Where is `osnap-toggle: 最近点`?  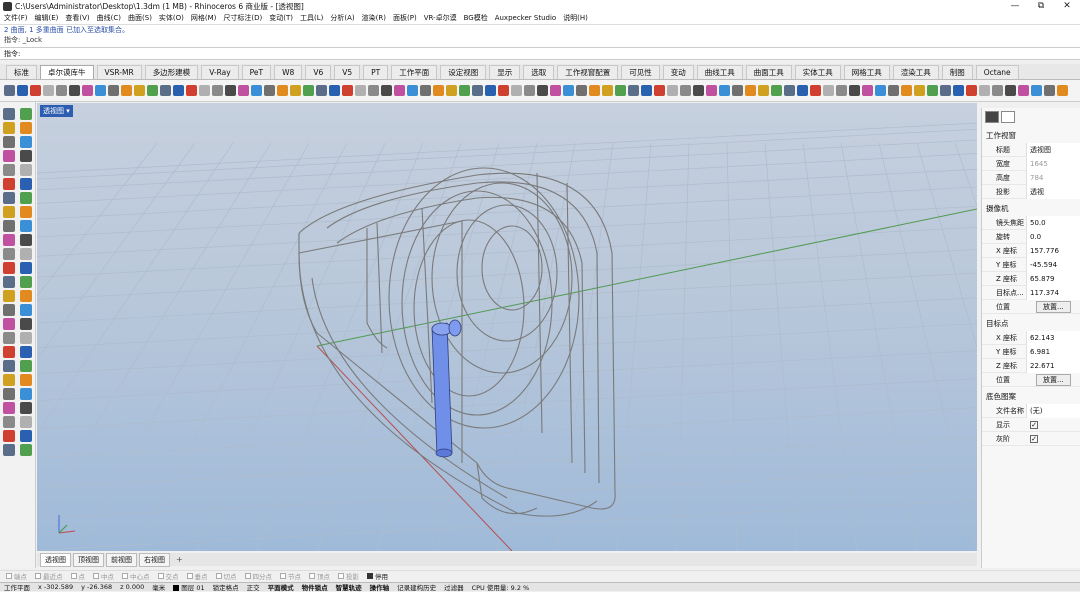
osnap-toggle: 最近点 is located at coordinates (49, 576).